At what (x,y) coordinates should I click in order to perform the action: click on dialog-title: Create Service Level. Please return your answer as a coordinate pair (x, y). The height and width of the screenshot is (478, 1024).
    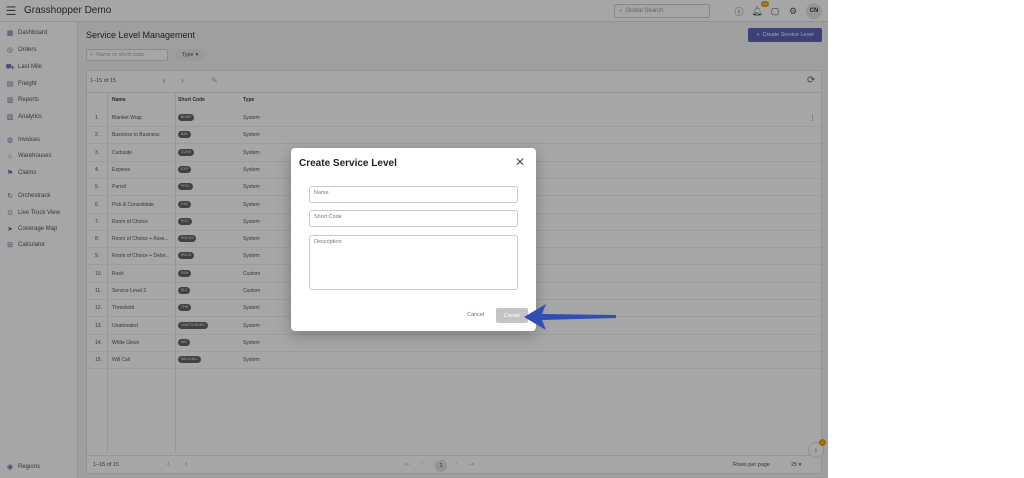
    Looking at the image, I should click on (348, 163).